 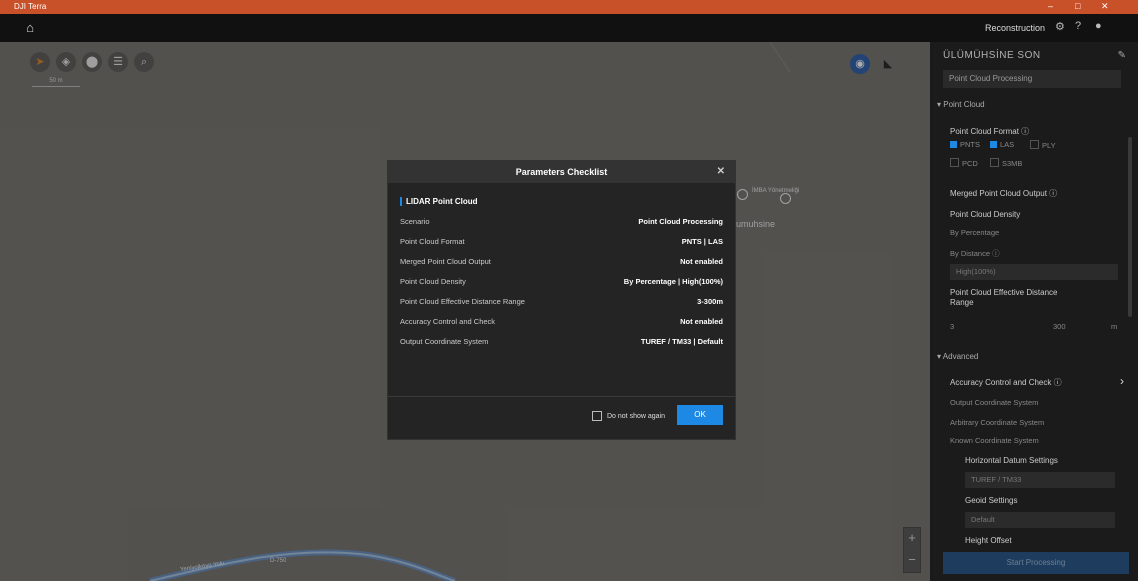 I want to click on settings-icon: ⚙, so click(x=1060, y=26).